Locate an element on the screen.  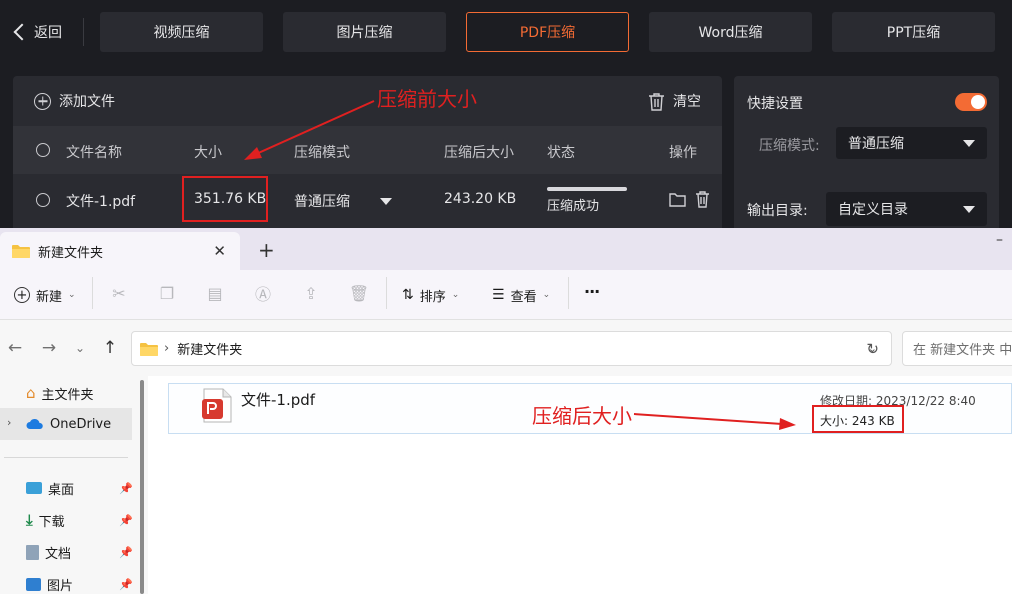
sidebar-divider is located at coordinates (66, 457).